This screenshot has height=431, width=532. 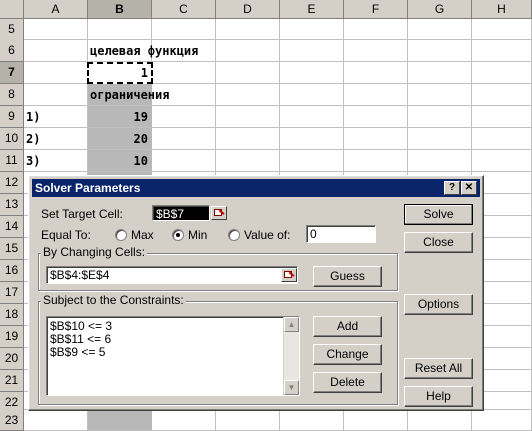 I want to click on select-all-corner, so click(x=12, y=9).